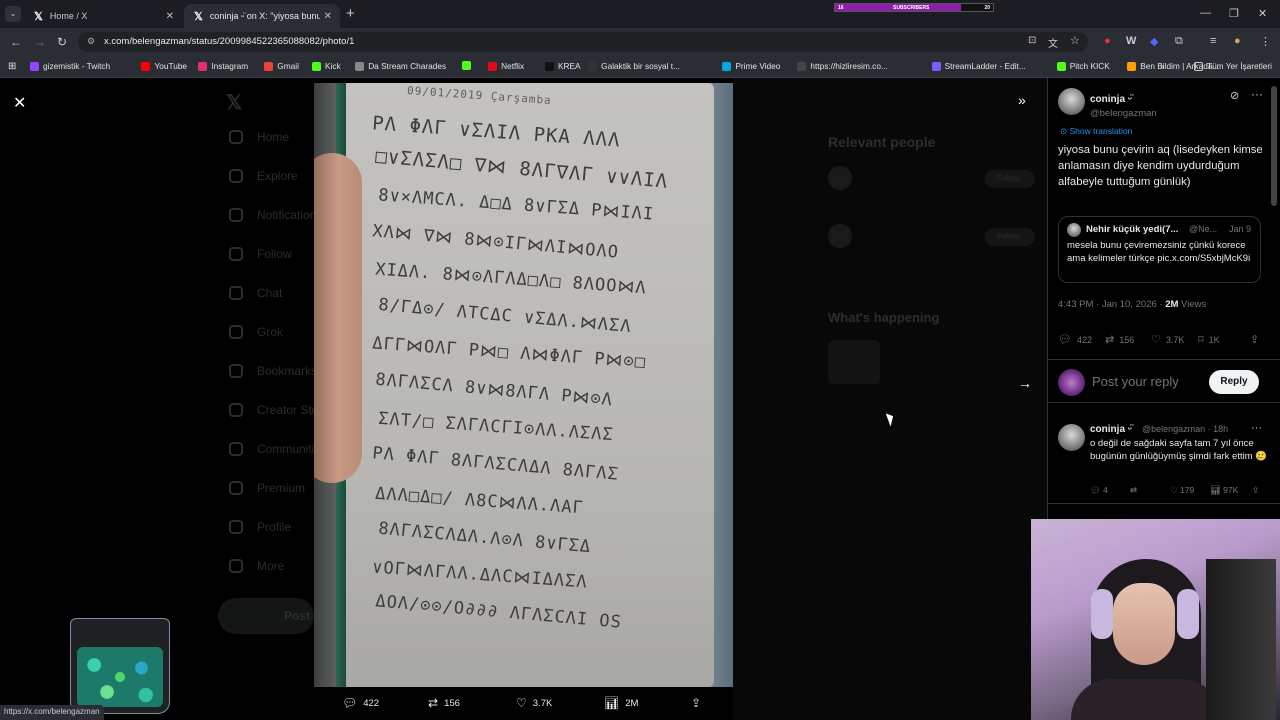  I want to click on reply-views-button: 📊︎ 97K, so click(1224, 490).